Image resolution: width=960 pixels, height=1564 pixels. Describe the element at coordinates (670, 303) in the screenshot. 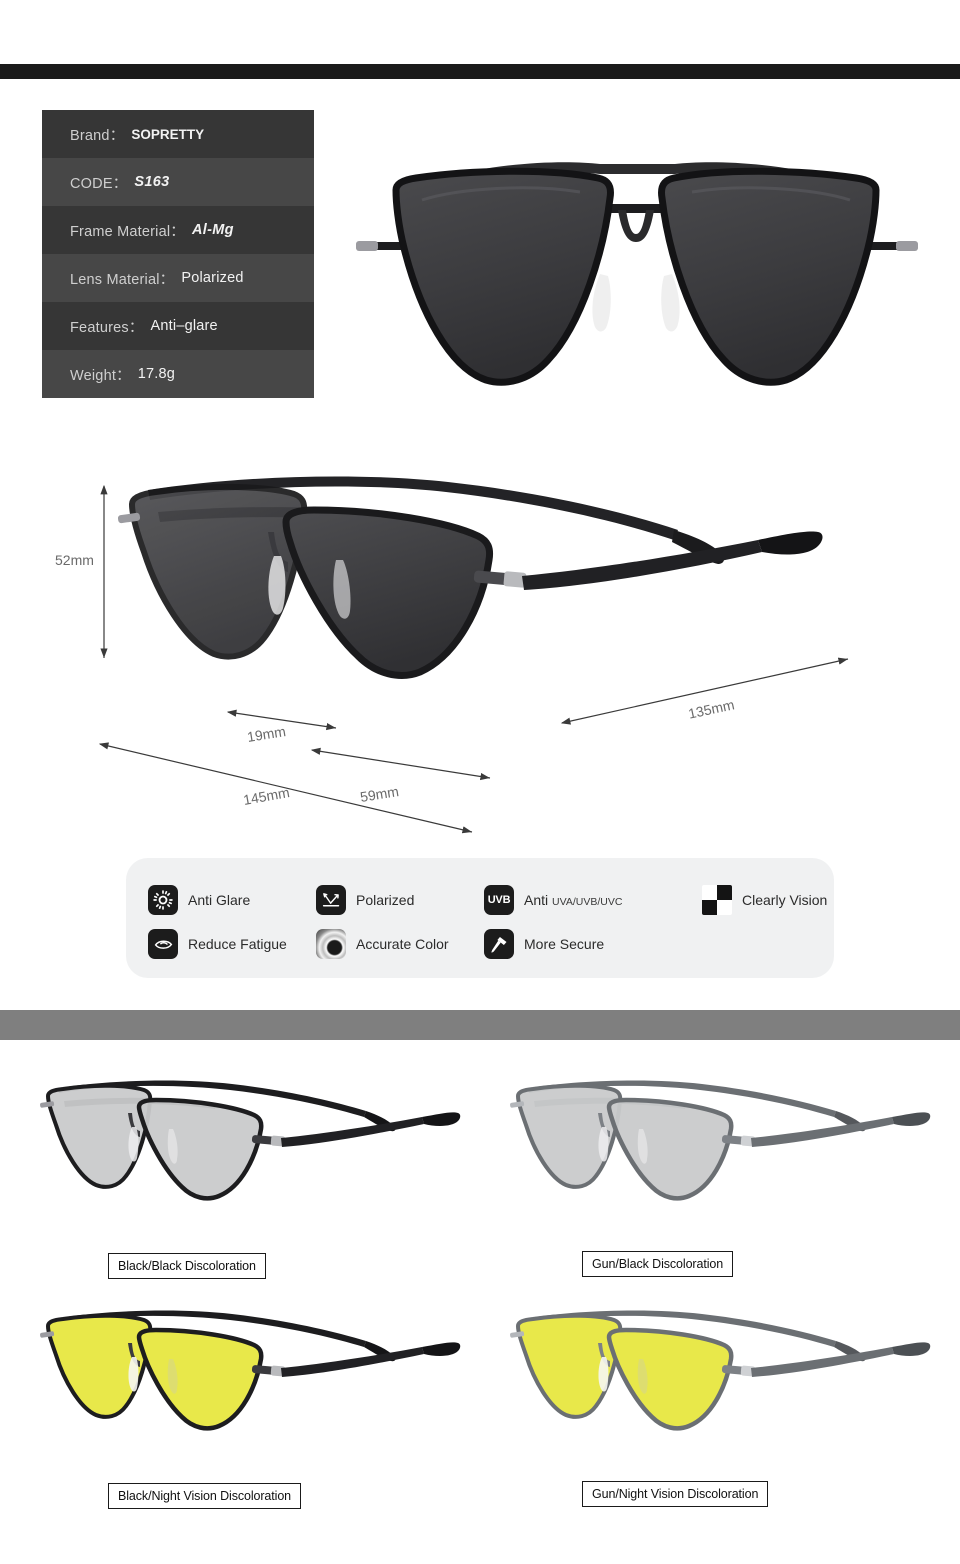

I see `nose-pad-right` at that location.